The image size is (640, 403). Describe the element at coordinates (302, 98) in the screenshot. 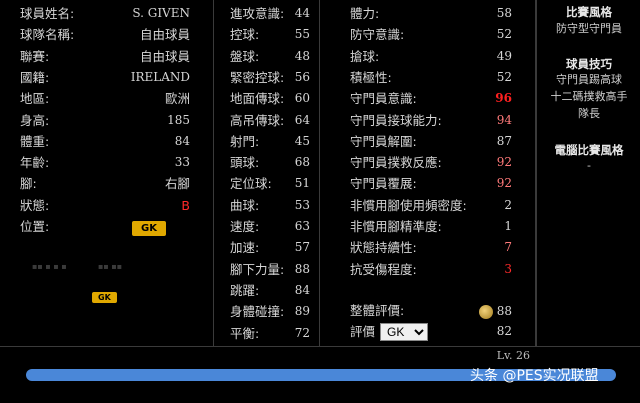

I see `attributes_mid-value: 60` at that location.